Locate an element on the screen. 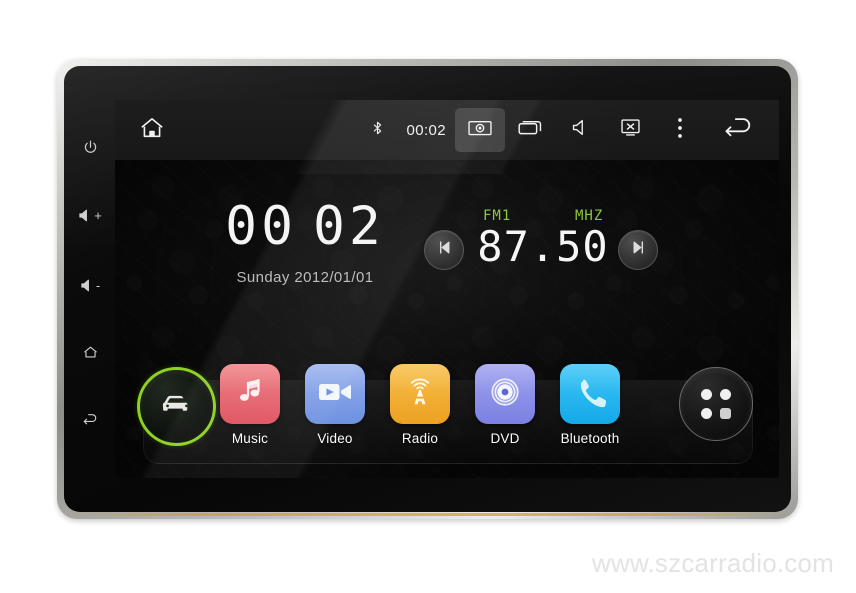 The height and width of the screenshot is (593, 856). radio-frequency: 87.50 is located at coordinates (543, 246).